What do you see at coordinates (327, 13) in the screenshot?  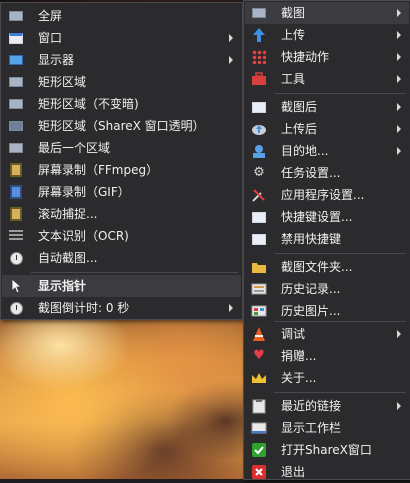 I see `menu-item-capture: 截图` at bounding box center [327, 13].